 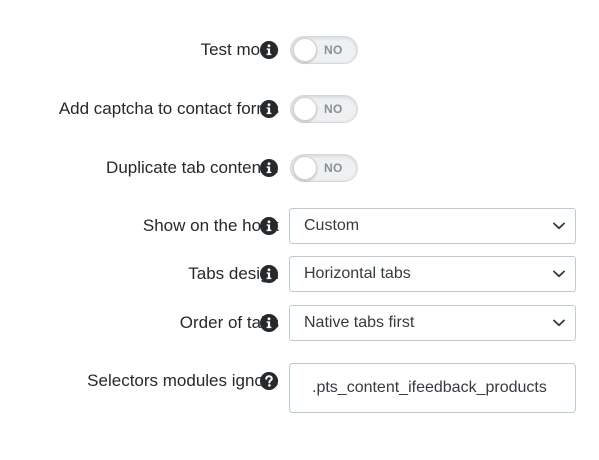 I want to click on order-of-tabs-select: Native tabs first, so click(x=432, y=323).